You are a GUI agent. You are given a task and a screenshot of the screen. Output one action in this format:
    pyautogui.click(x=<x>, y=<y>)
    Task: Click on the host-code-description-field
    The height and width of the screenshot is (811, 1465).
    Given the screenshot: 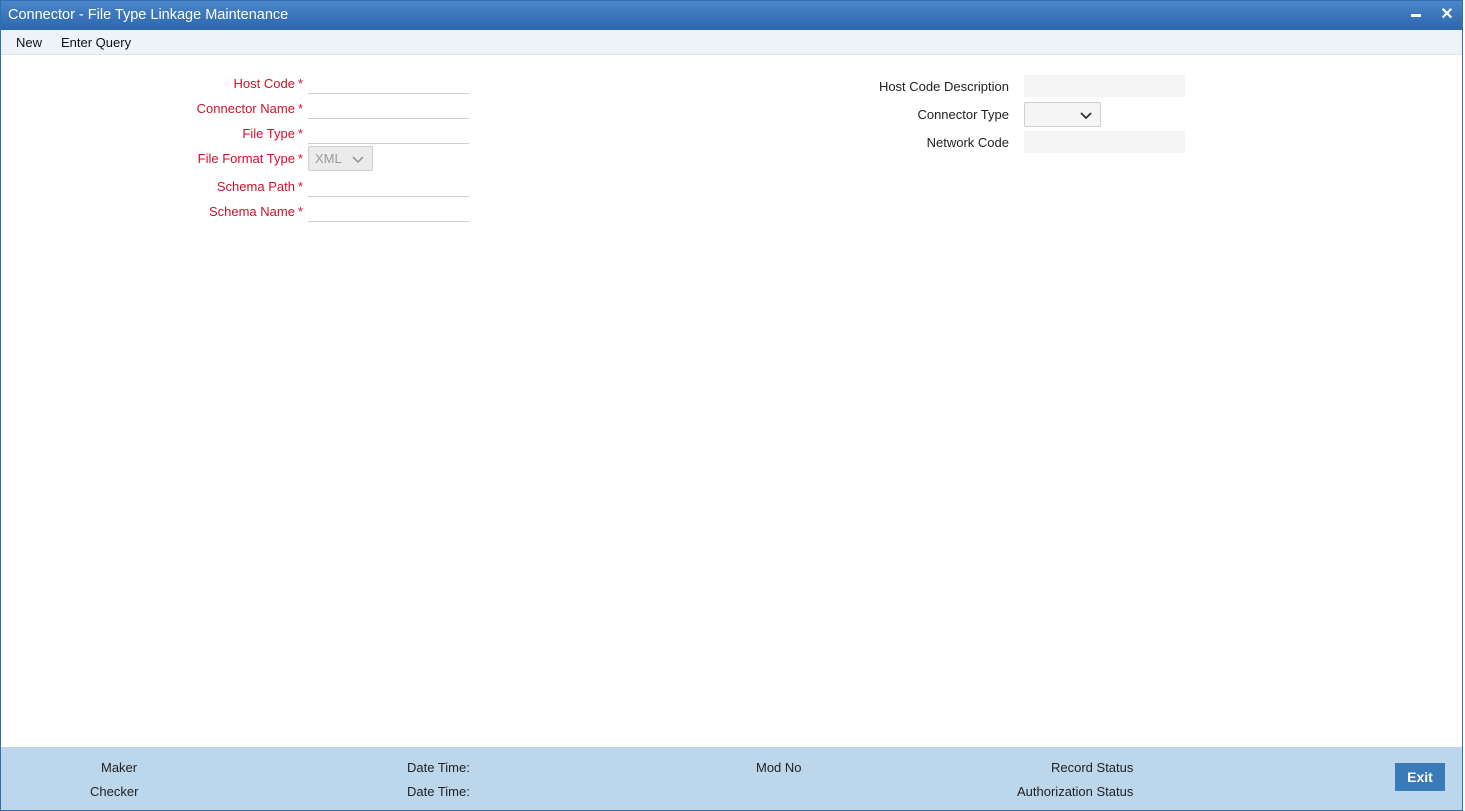 What is the action you would take?
    pyautogui.click(x=1104, y=86)
    